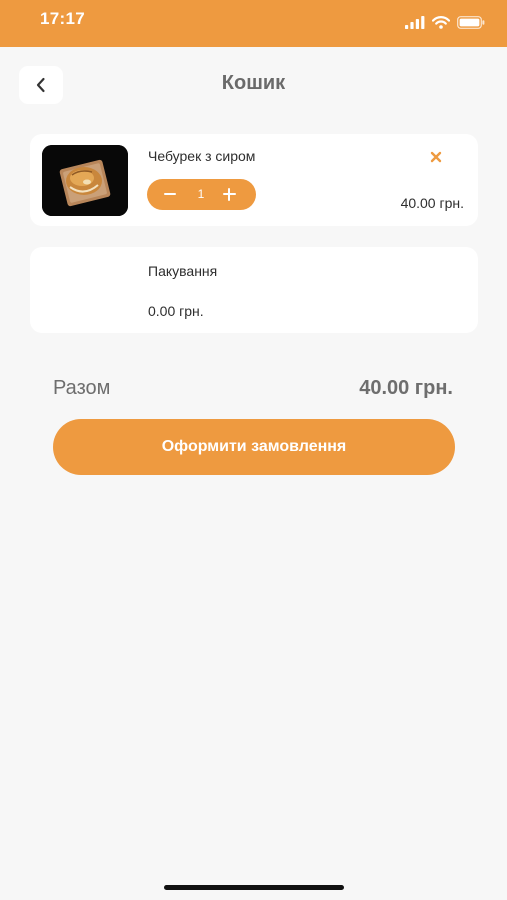 The height and width of the screenshot is (900, 507). What do you see at coordinates (415, 22) in the screenshot?
I see `signal-icon` at bounding box center [415, 22].